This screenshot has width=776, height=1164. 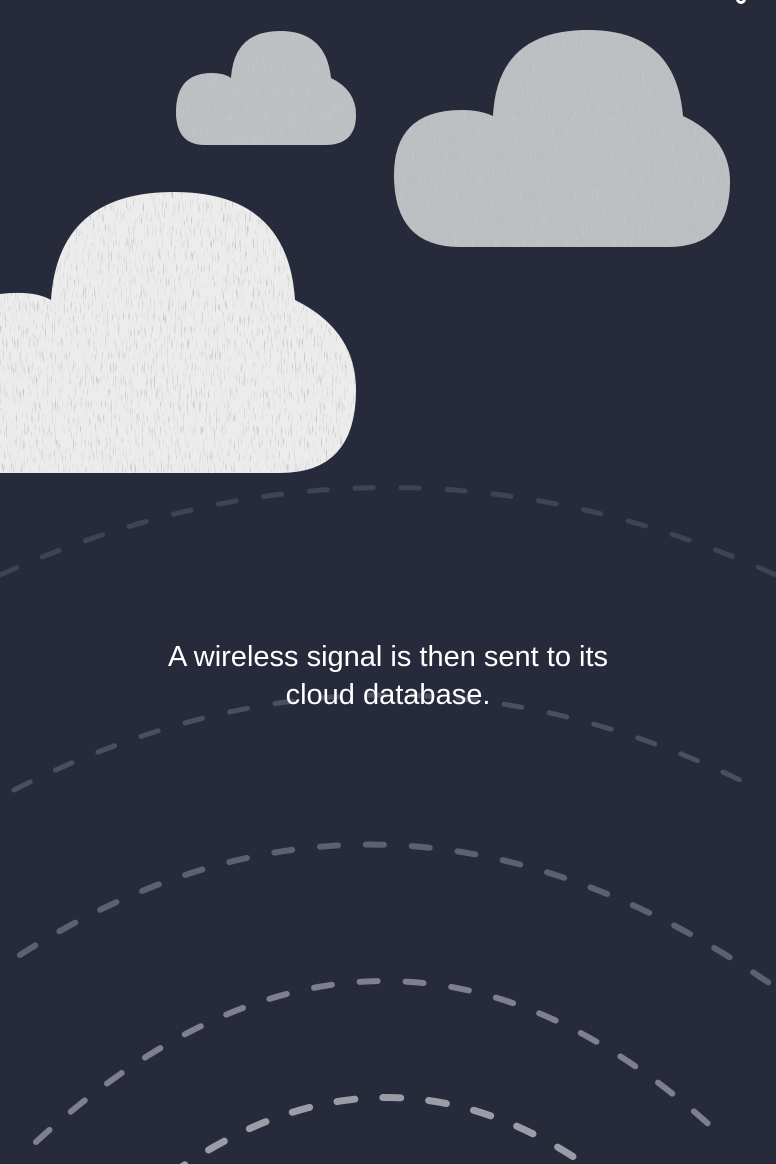 I want to click on caption-line-2: cloud database., so click(x=388, y=695).